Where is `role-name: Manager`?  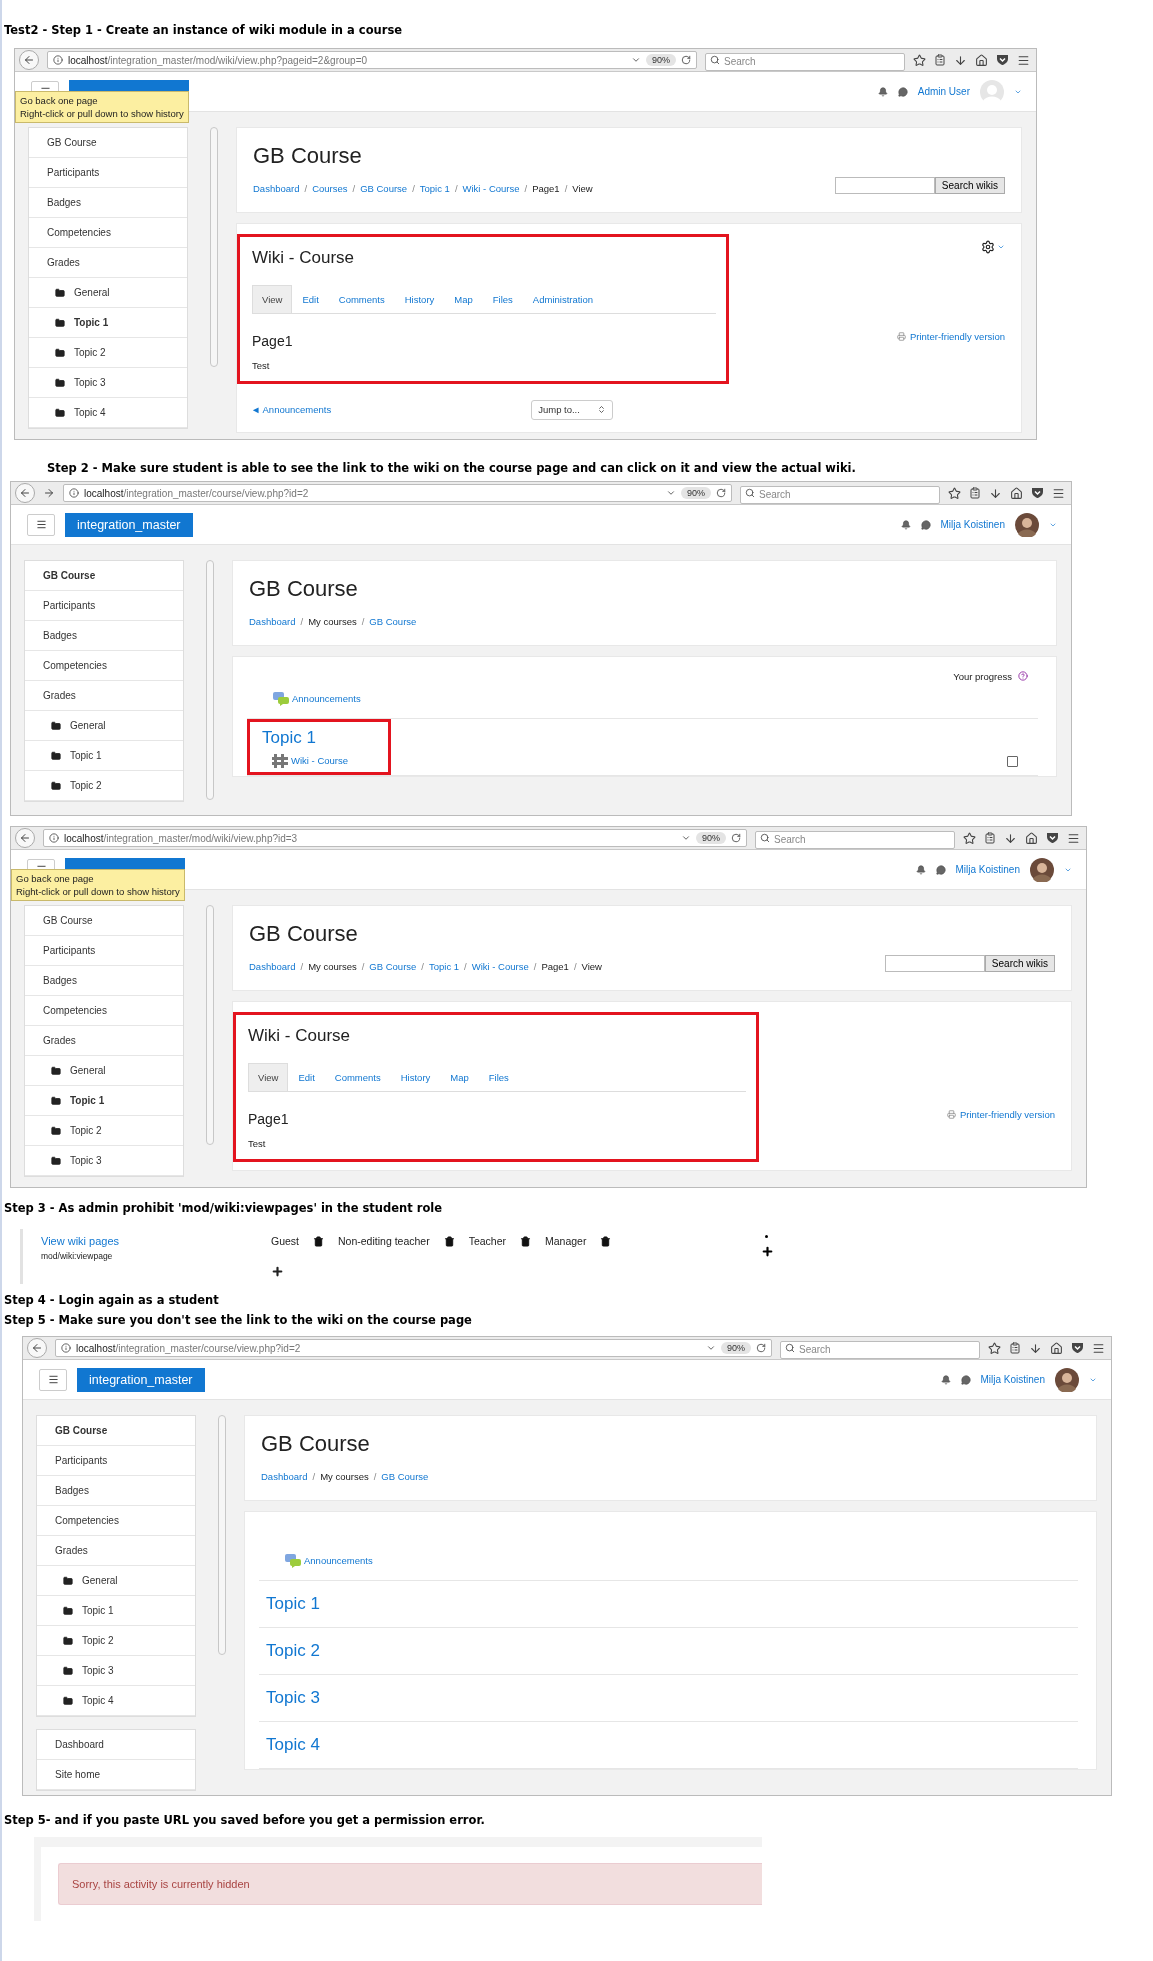 role-name: Manager is located at coordinates (566, 1241).